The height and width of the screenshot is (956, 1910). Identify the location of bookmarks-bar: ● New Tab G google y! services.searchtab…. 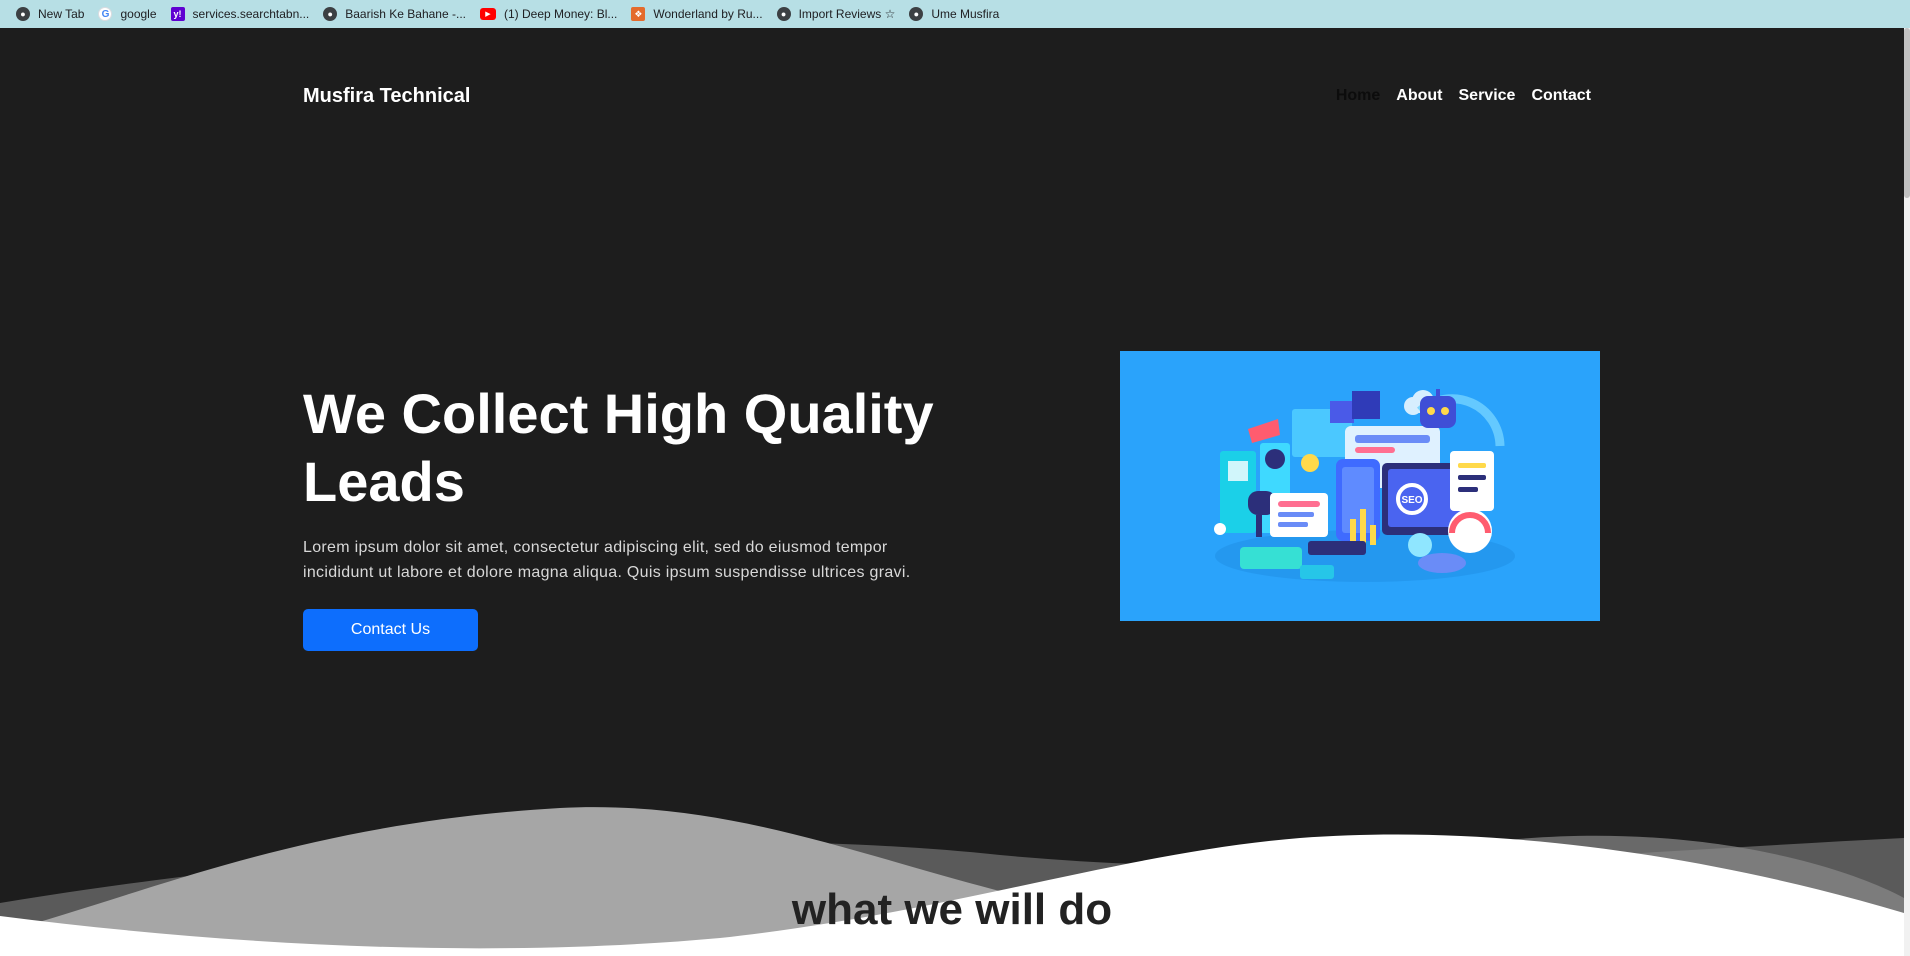
(955, 14).